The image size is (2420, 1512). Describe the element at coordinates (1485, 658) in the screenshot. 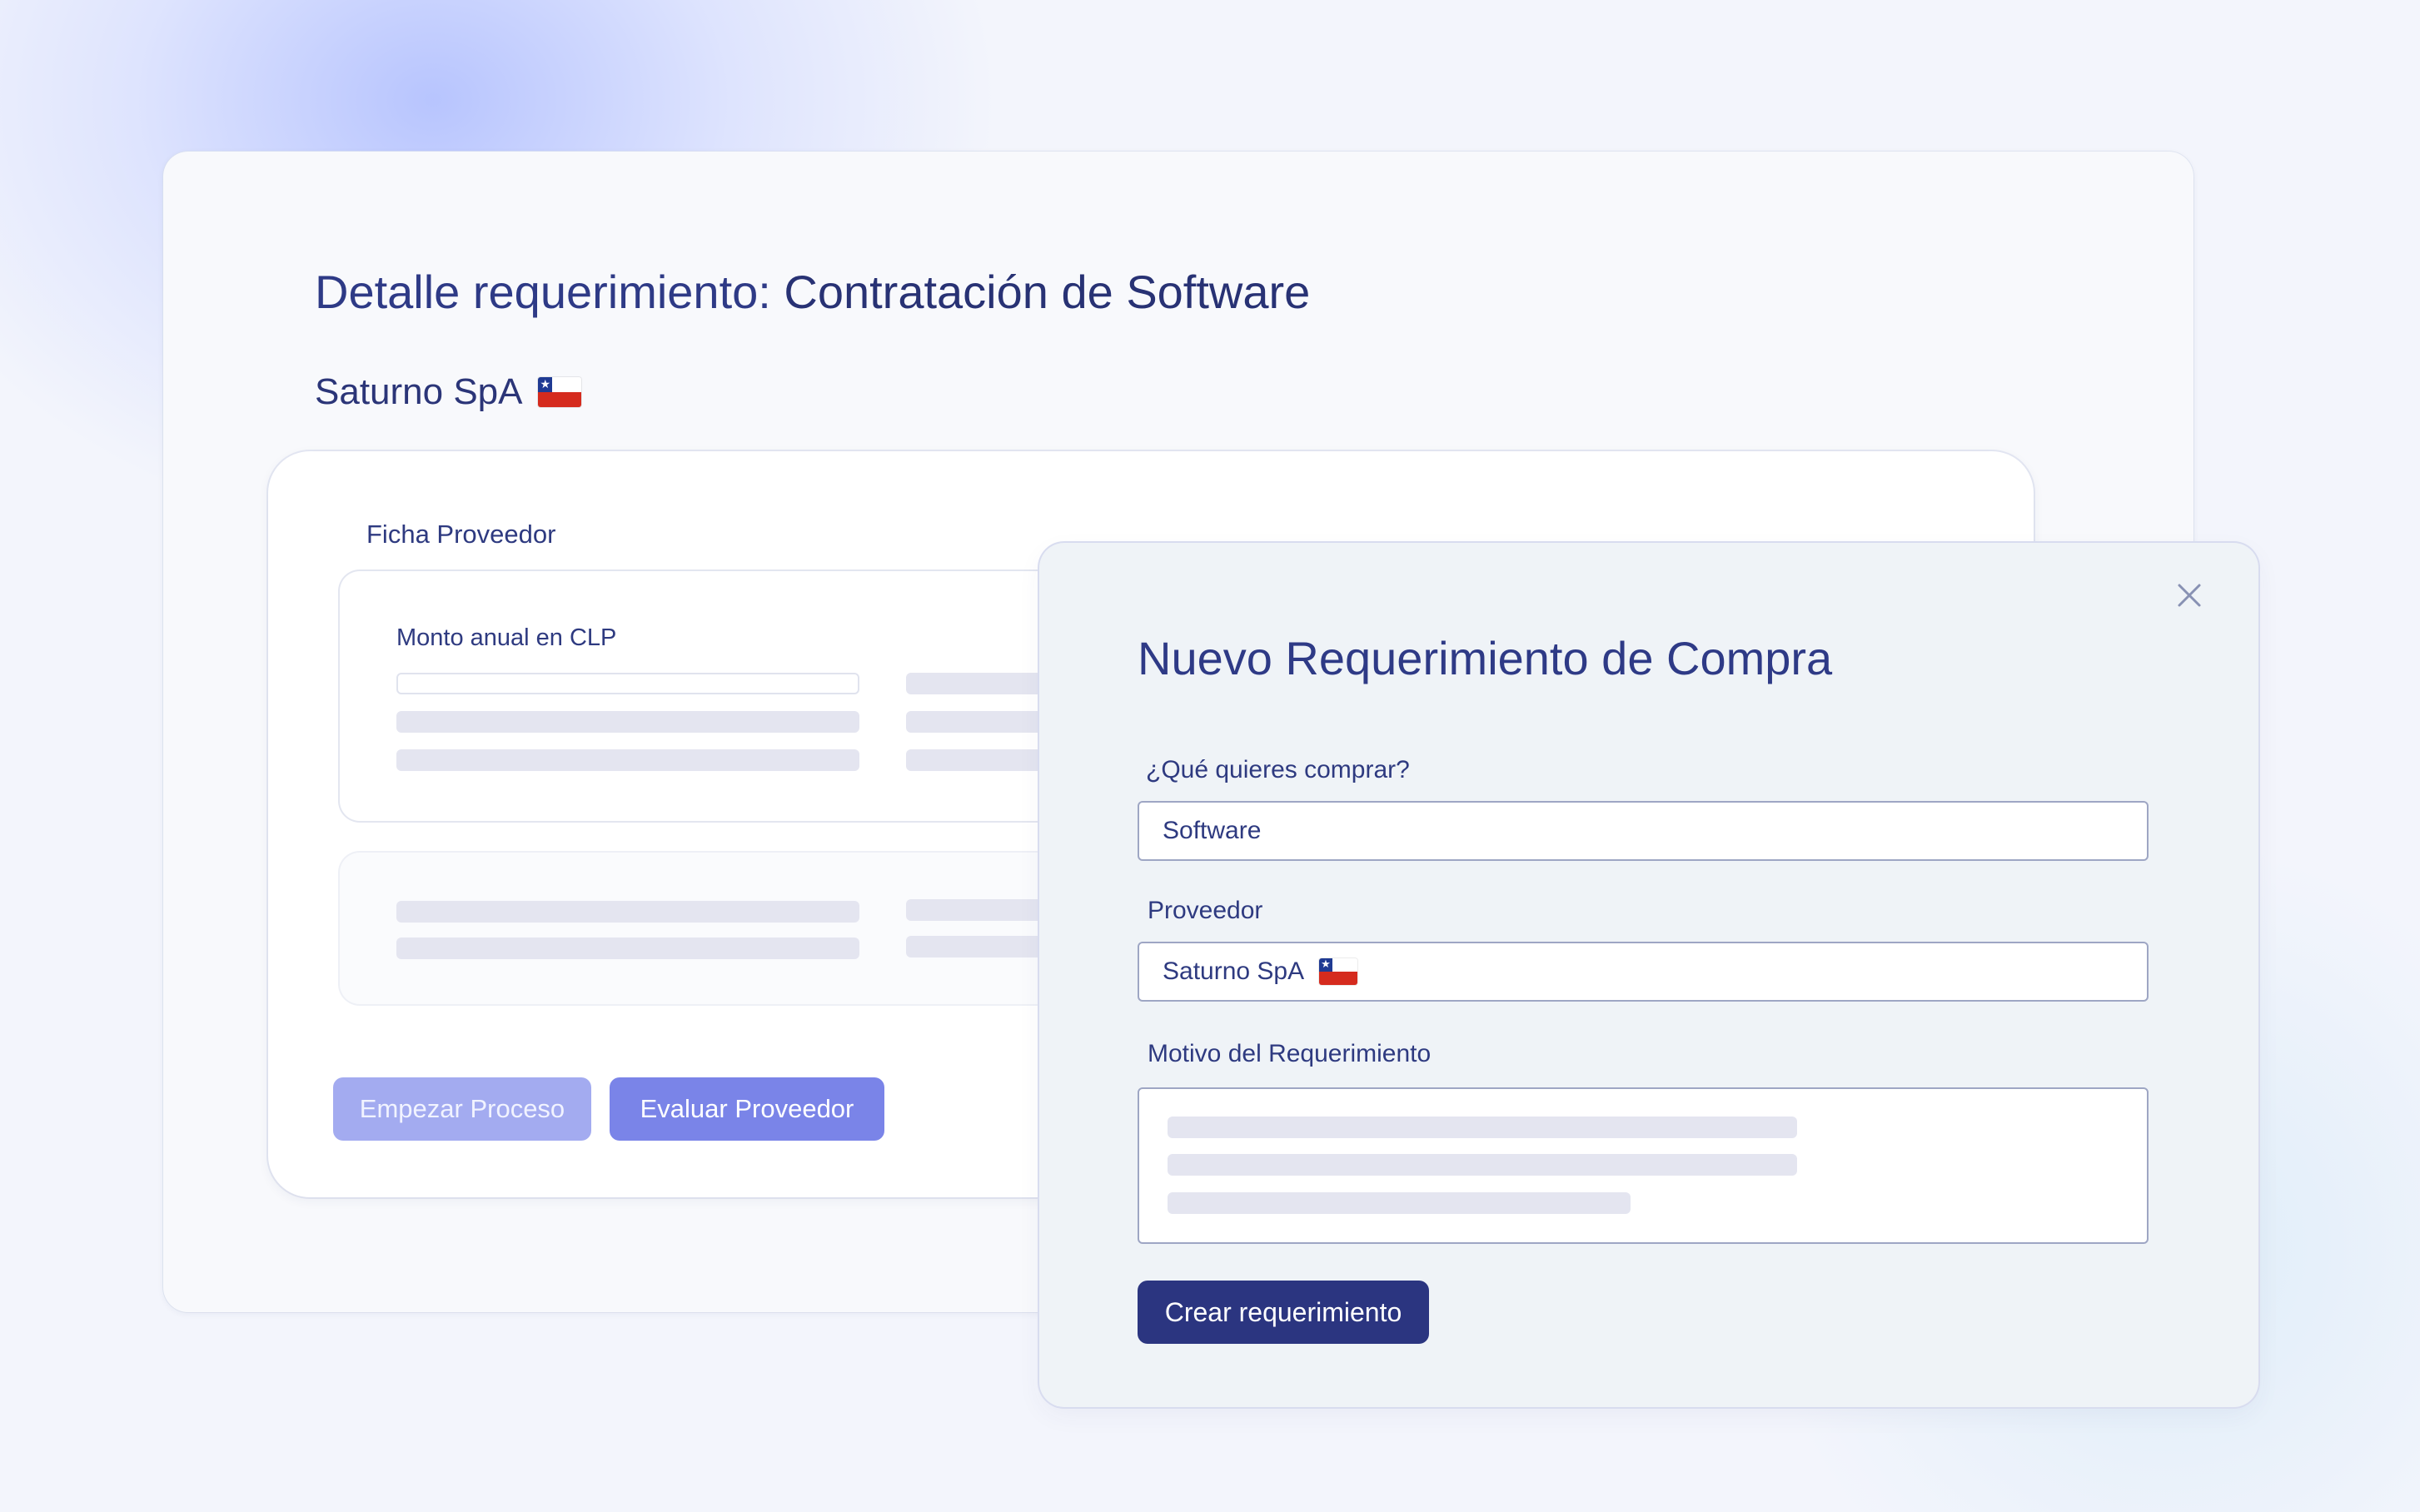

I see `modal-title: Nuevo Requerimiento de Compra` at that location.